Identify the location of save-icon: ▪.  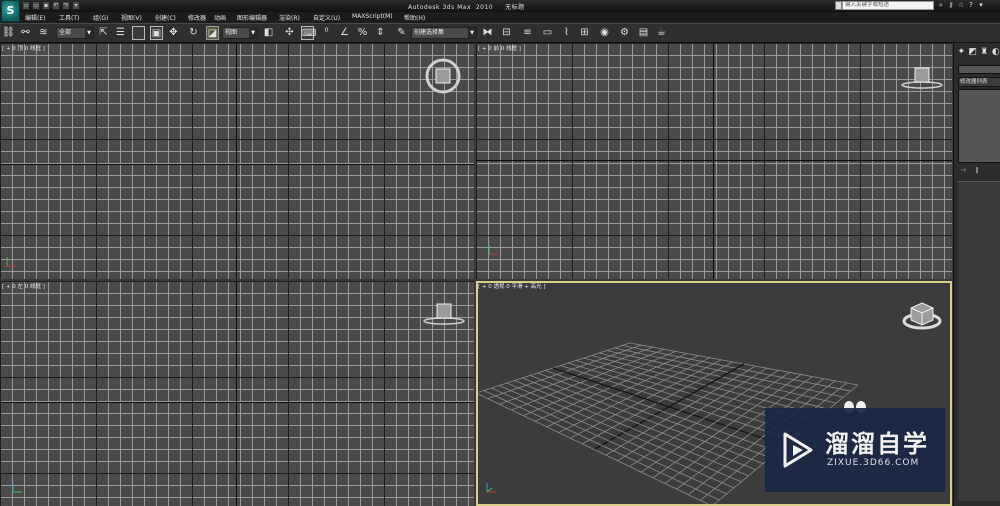
(46, 5).